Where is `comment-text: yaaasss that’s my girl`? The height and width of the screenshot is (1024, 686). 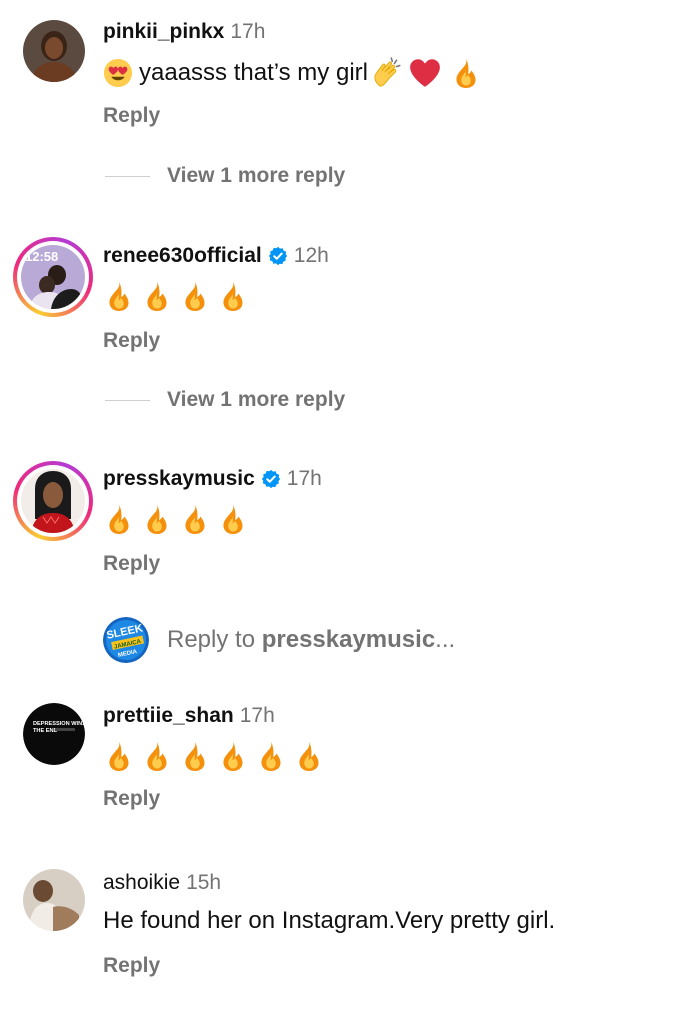
comment-text: yaaasss that’s my girl is located at coordinates (292, 73).